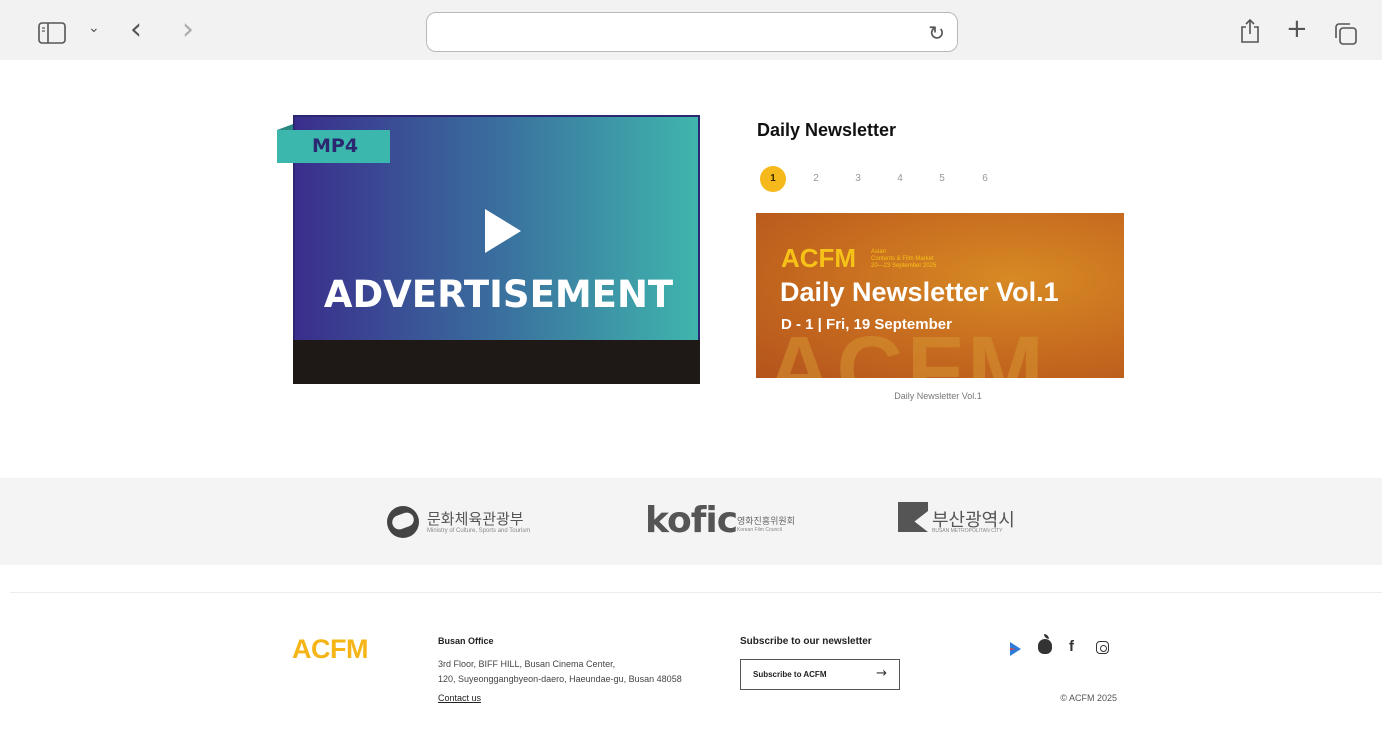 This screenshot has width=1382, height=740. I want to click on office-title: Busan Office, so click(466, 641).